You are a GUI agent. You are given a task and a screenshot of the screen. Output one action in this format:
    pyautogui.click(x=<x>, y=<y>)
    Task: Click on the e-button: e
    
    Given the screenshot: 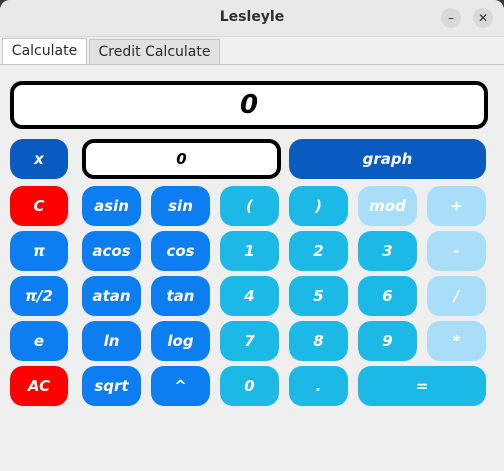 What is the action you would take?
    pyautogui.click(x=39, y=341)
    